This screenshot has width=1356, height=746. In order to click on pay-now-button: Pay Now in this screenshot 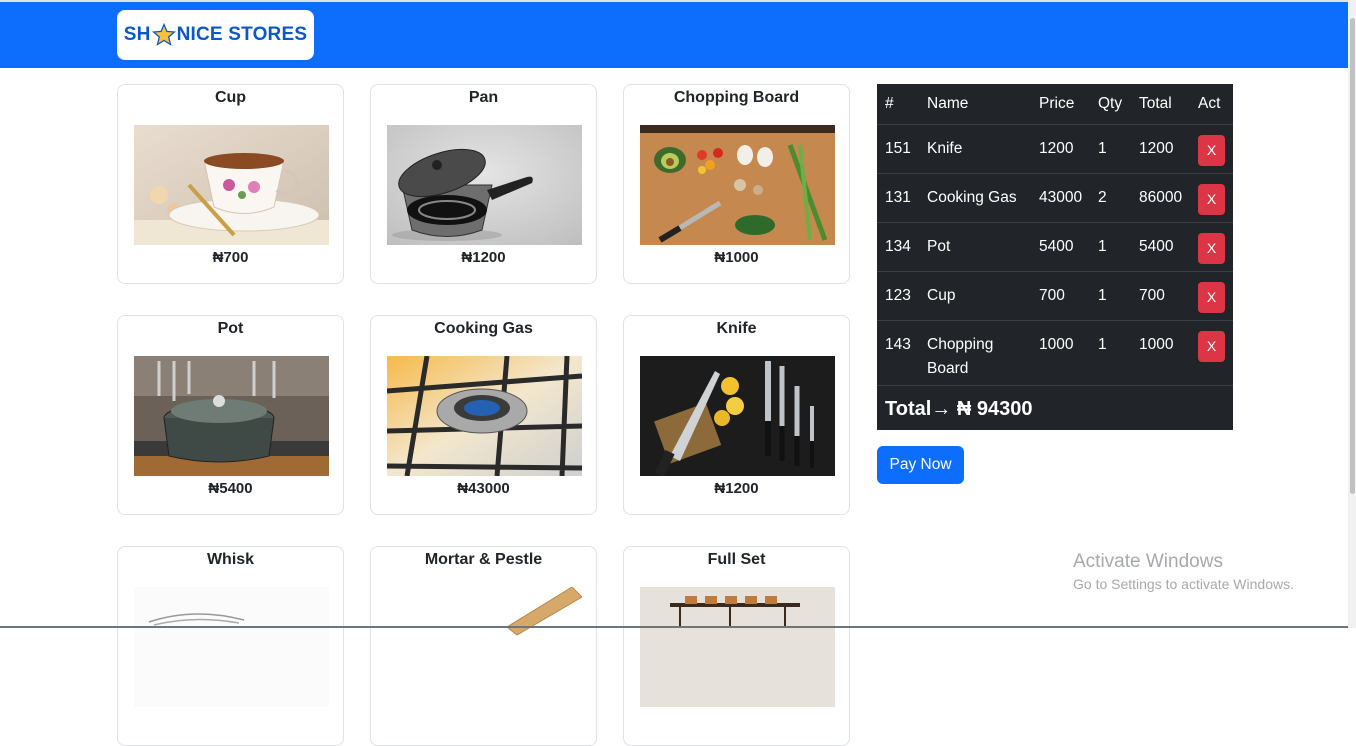, I will do `click(920, 465)`.